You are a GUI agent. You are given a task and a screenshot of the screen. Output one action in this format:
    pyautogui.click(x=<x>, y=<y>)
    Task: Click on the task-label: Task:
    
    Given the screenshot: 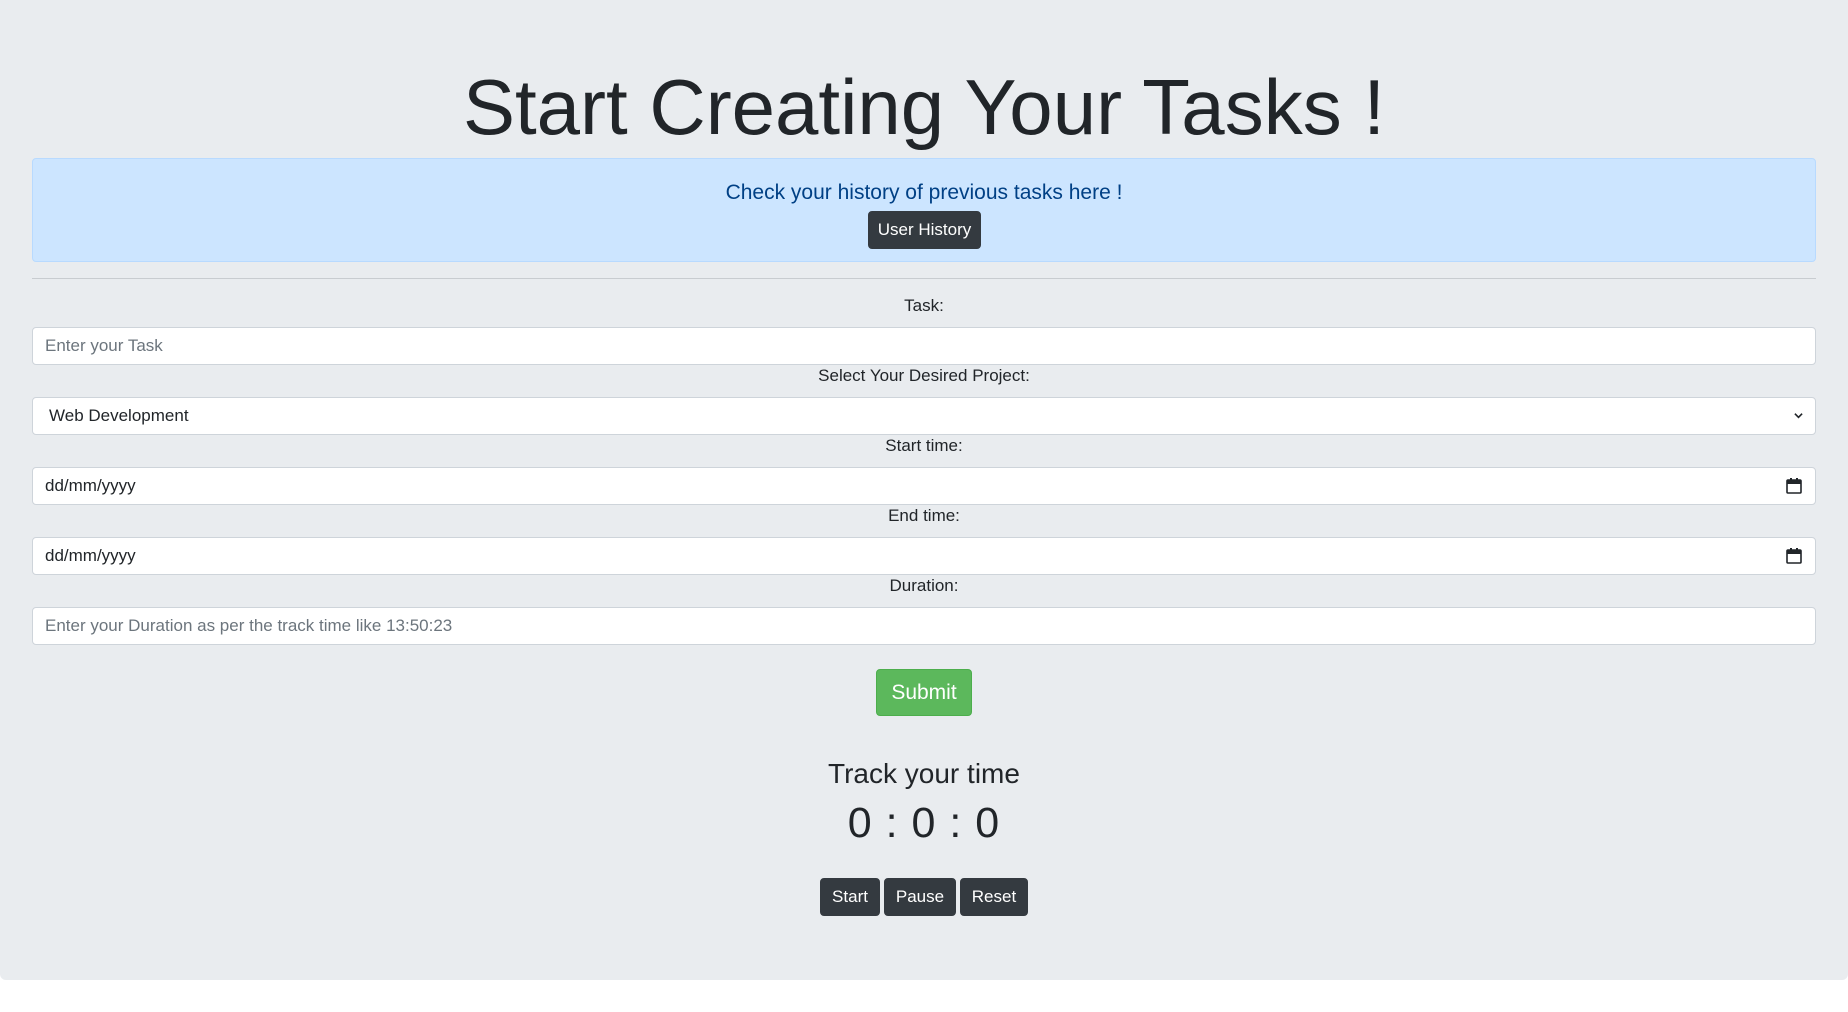 What is the action you would take?
    pyautogui.click(x=924, y=305)
    